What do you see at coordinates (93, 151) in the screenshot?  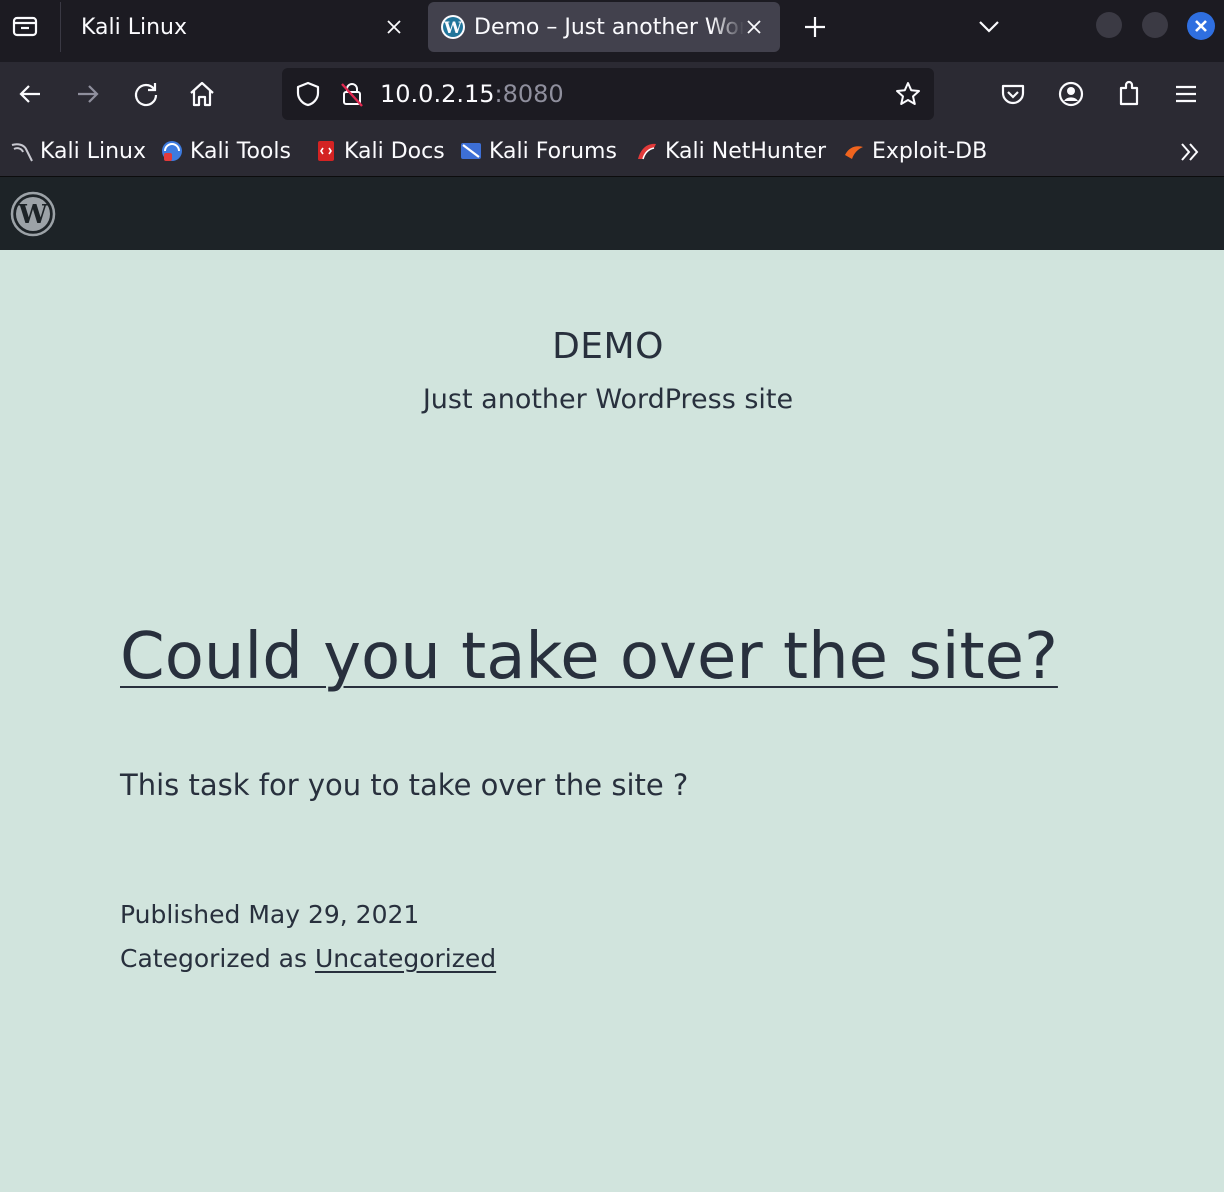 I see `bookmark-label: Kali Linux` at bounding box center [93, 151].